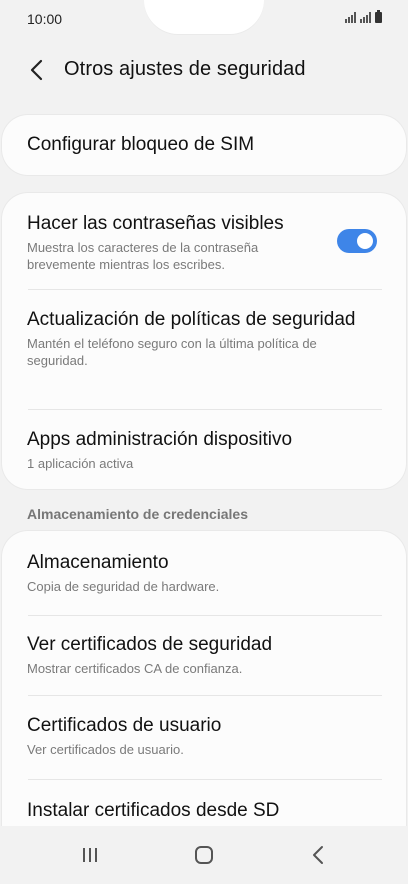 Image resolution: width=408 pixels, height=884 pixels. What do you see at coordinates (105, 749) in the screenshot?
I see `user-certificates-subtitle: Ver certificados de usuario.` at bounding box center [105, 749].